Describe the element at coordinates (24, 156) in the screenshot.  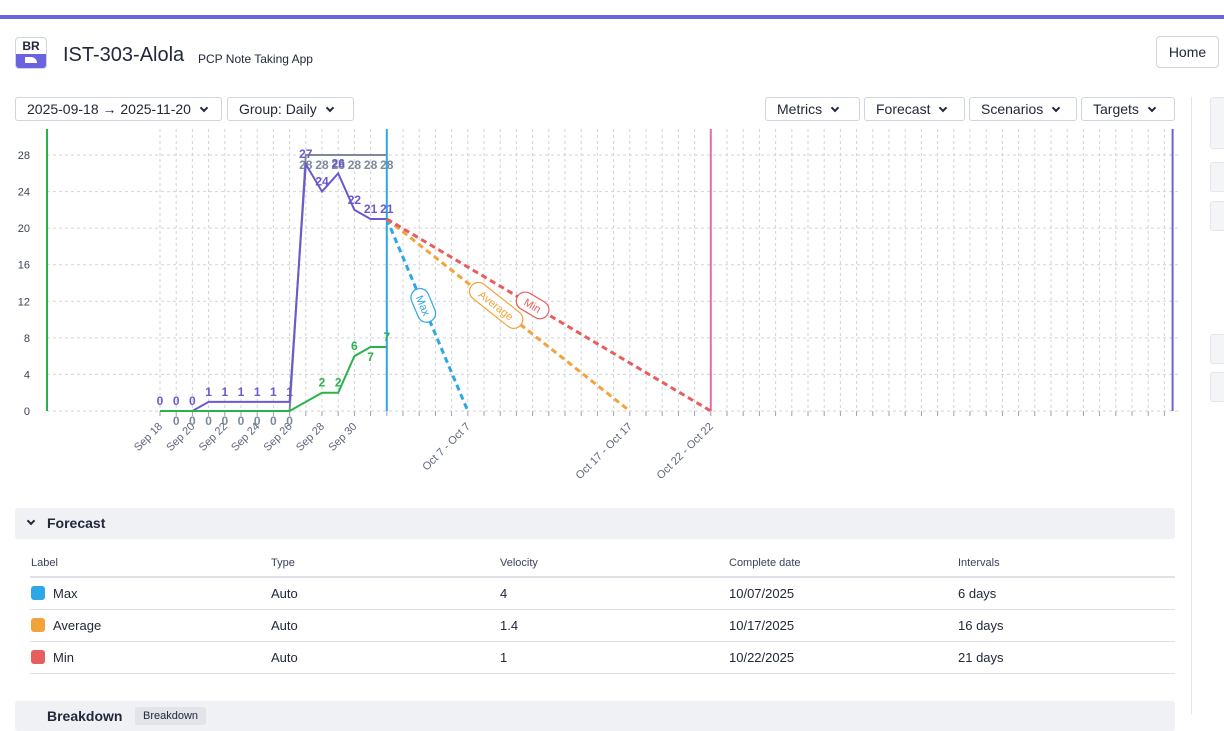
I see `y-tick-label: 28` at that location.